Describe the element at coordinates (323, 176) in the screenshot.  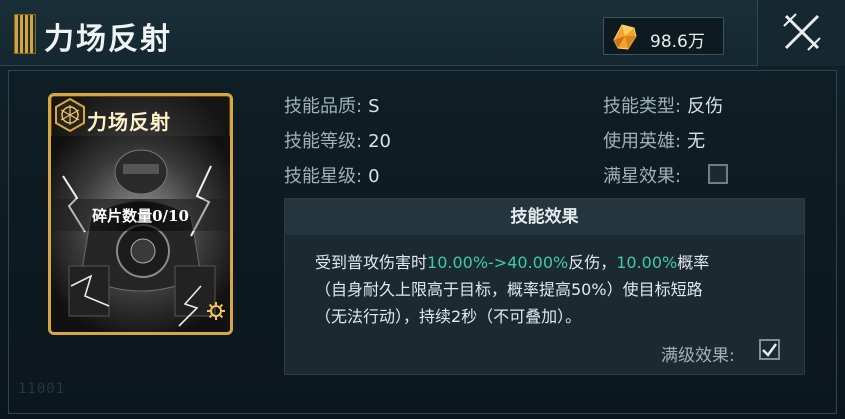
I see `stat-star-label: 技能星级:` at that location.